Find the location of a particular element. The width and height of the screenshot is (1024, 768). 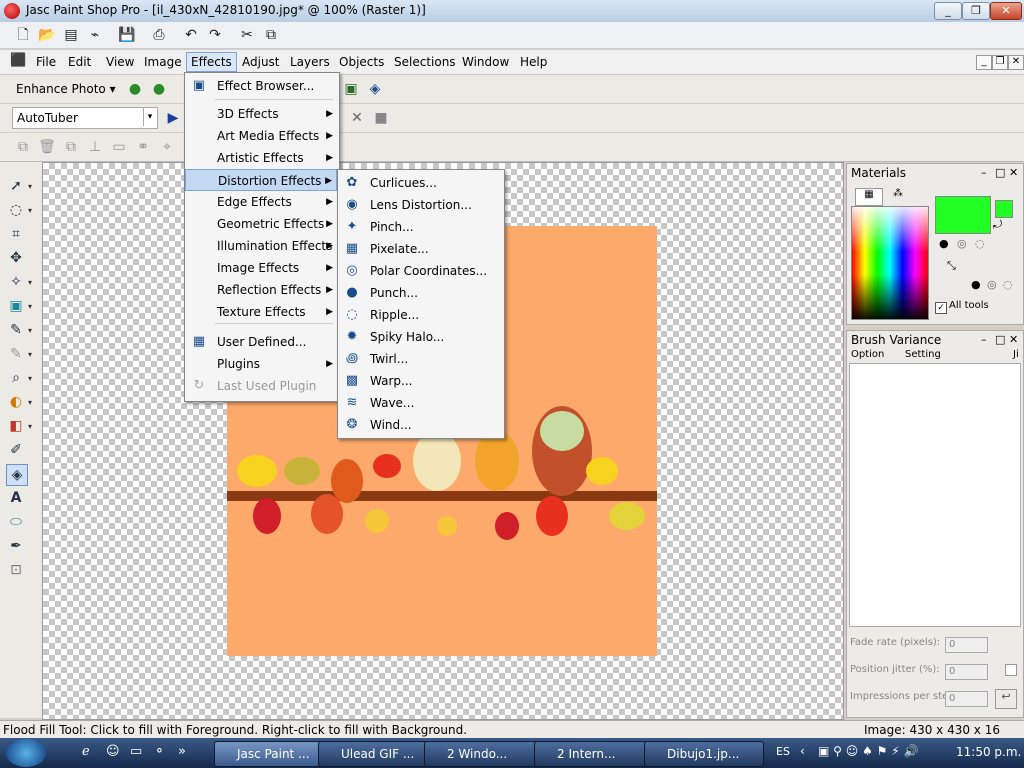

column-setting: Setting is located at coordinates (923, 354).